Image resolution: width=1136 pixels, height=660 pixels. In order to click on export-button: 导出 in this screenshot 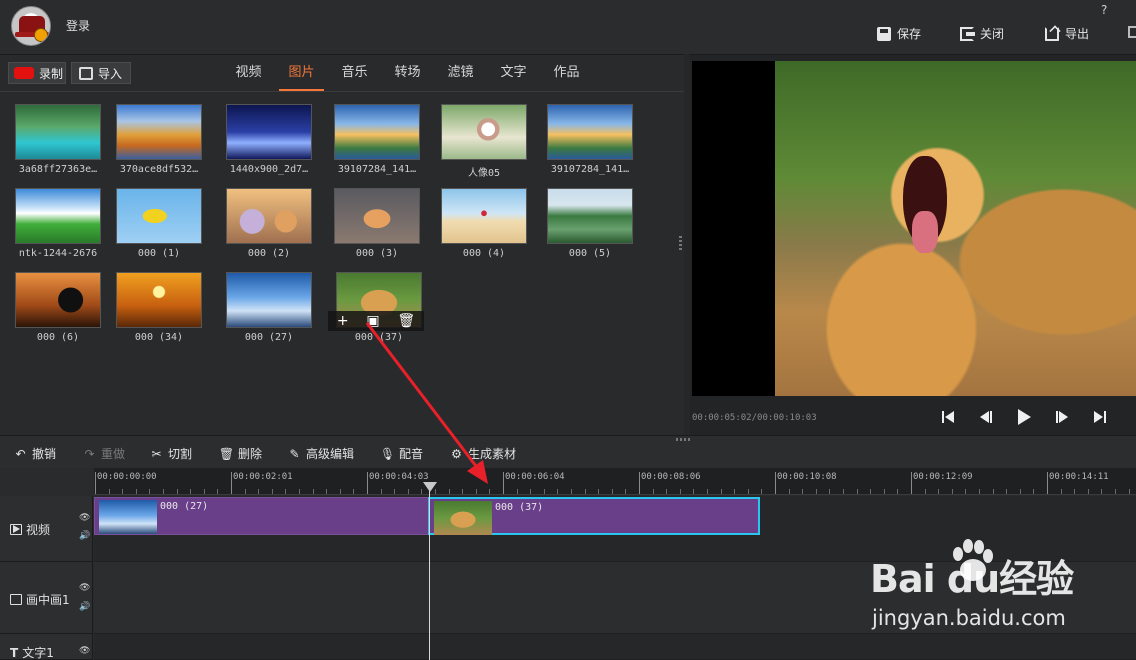, I will do `click(1067, 33)`.